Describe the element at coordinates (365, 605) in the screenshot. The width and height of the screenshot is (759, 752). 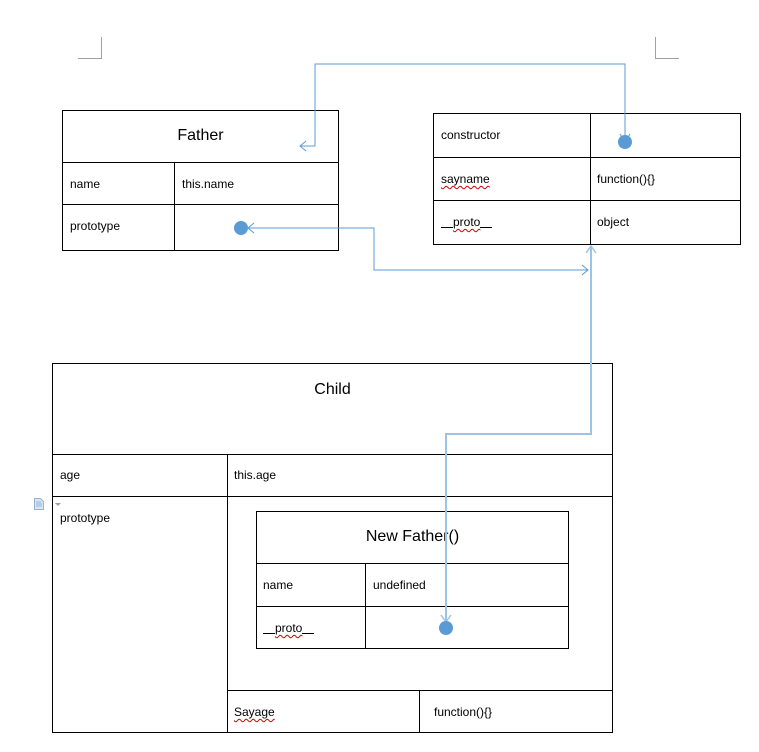
I see `new-father-col-divider` at that location.